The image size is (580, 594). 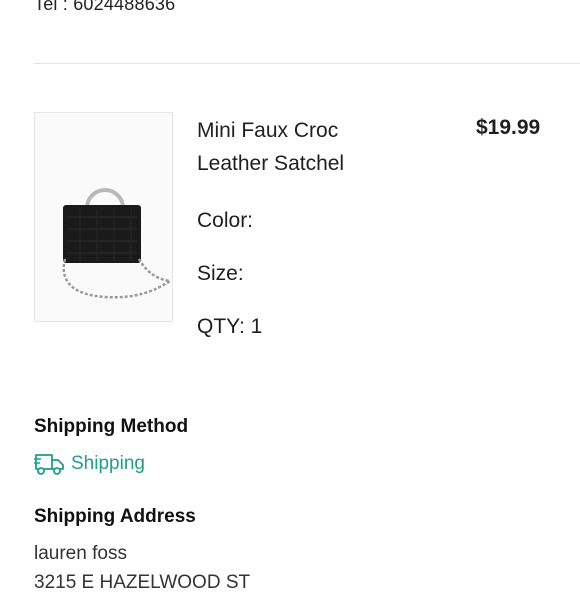 What do you see at coordinates (142, 582) in the screenshot?
I see `shipping-address-street: 3215 E HAZELWOOD ST` at bounding box center [142, 582].